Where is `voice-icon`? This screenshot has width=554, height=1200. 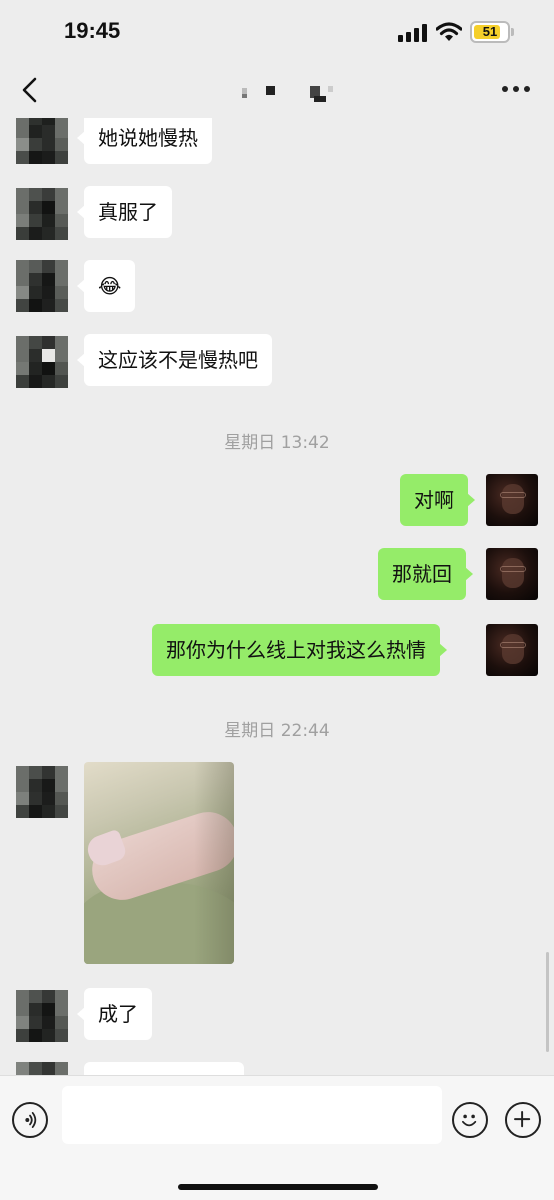 voice-icon is located at coordinates (30, 1120).